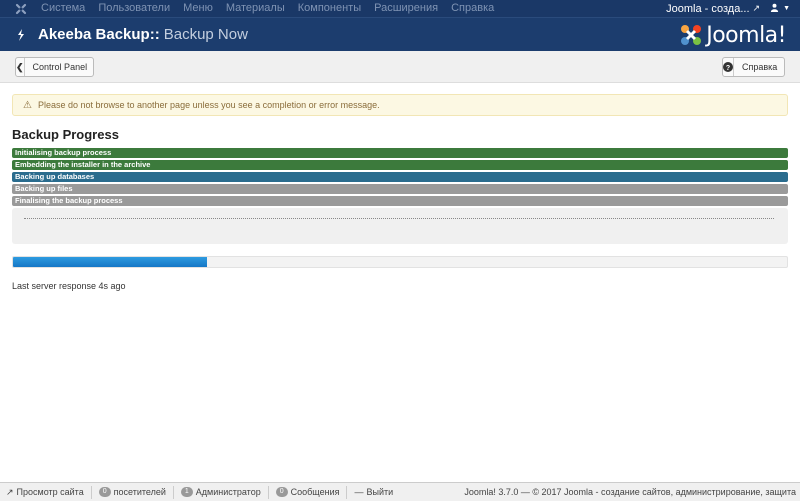 Image resolution: width=800 pixels, height=501 pixels. Describe the element at coordinates (400, 165) in the screenshot. I see `step-embedding-installer: Embedding the installer in the archive` at that location.